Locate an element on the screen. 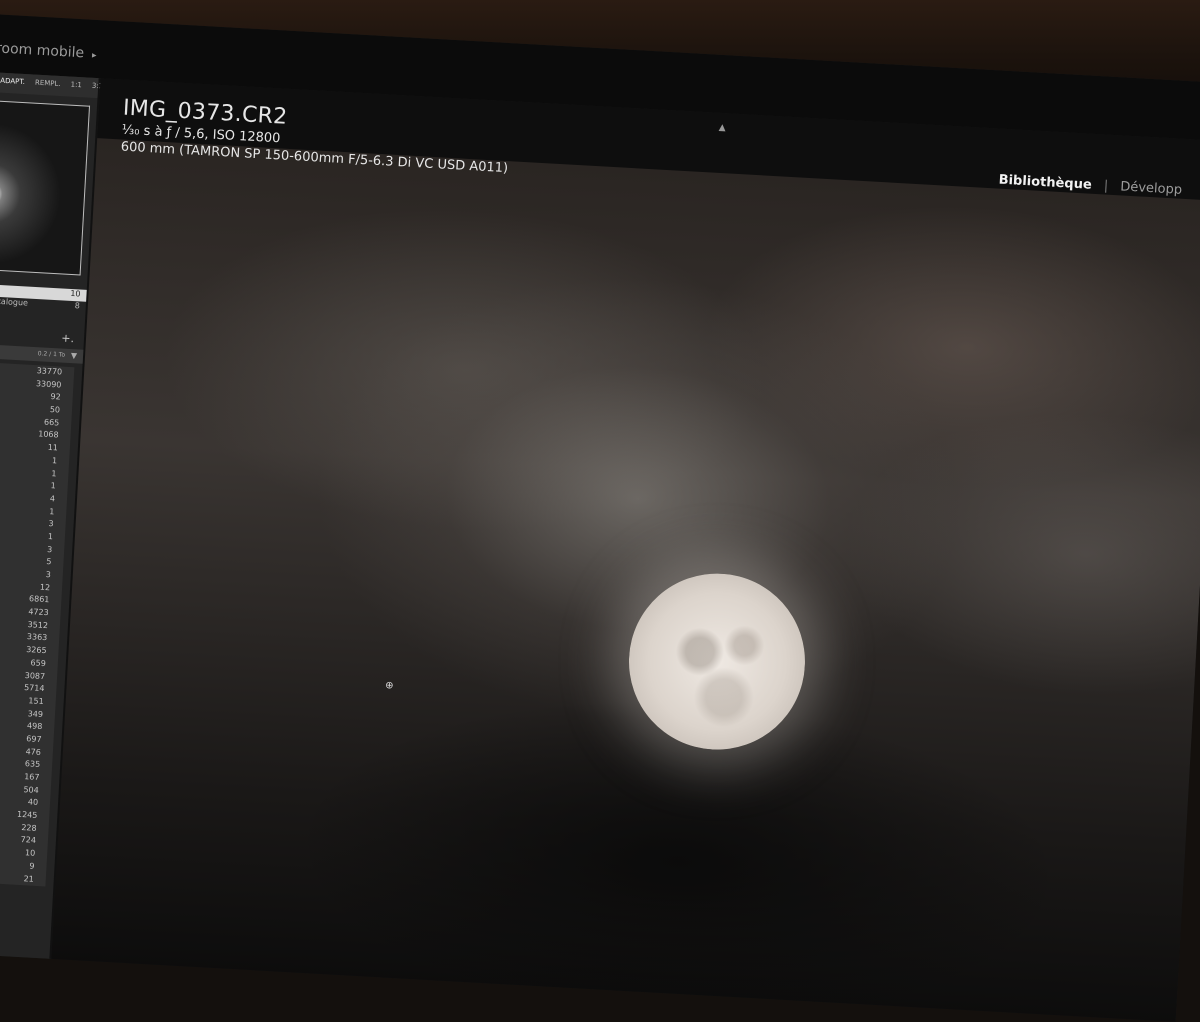  show-top-panel-icon: ▲ is located at coordinates (722, 128).